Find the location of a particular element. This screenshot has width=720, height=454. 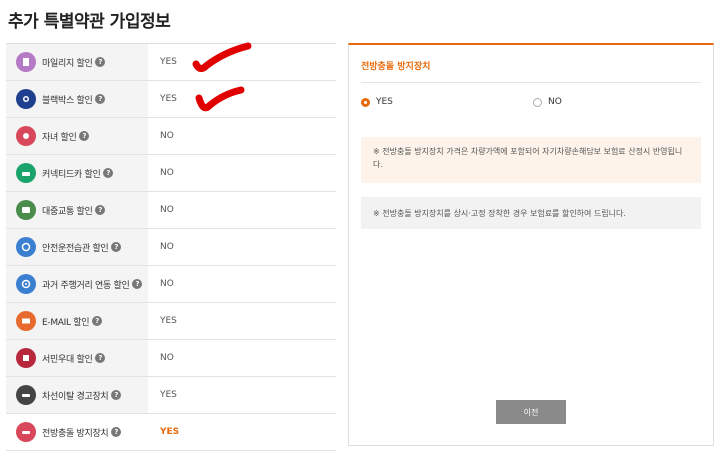

divider is located at coordinates (531, 82).